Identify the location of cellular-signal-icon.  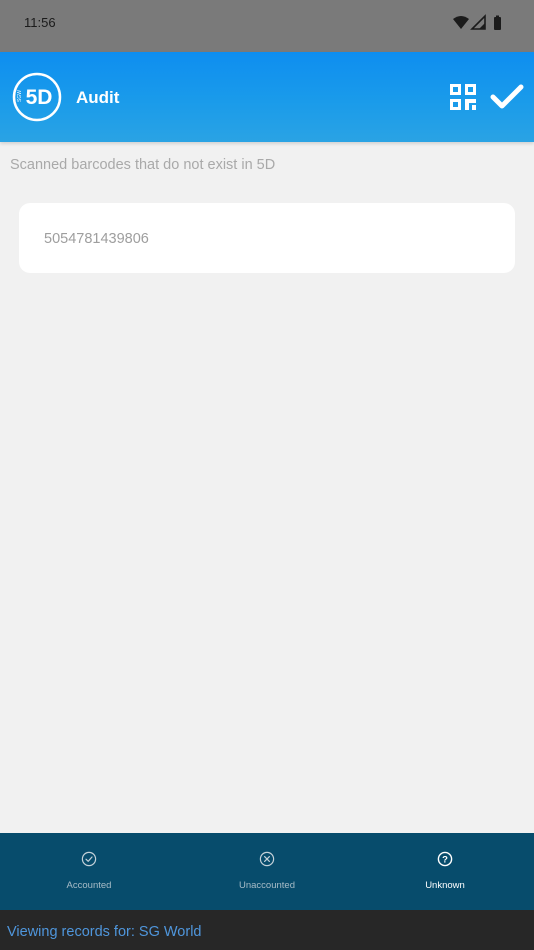
(478, 22).